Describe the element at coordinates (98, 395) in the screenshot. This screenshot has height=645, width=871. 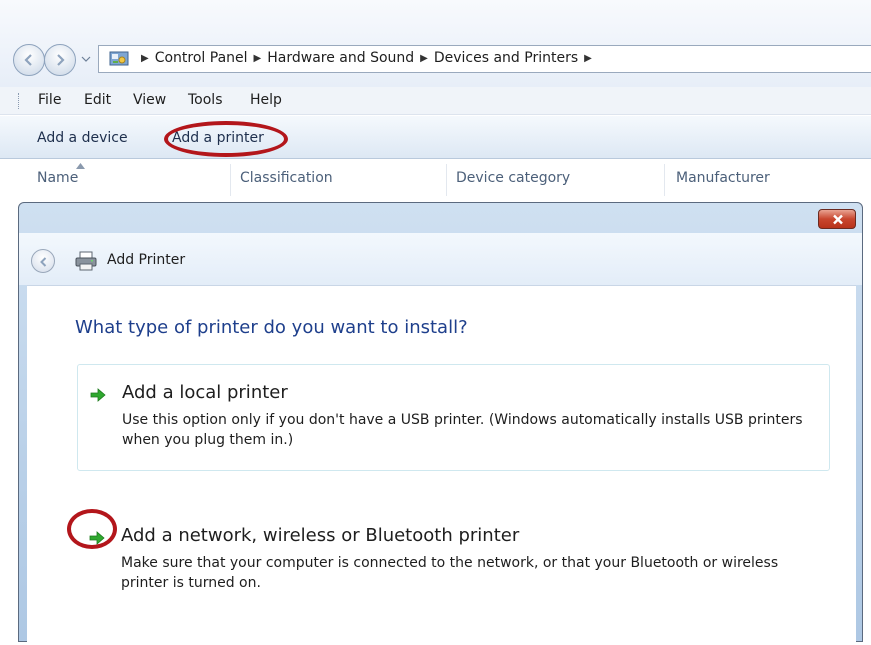
I see `green-arrow-icon` at that location.